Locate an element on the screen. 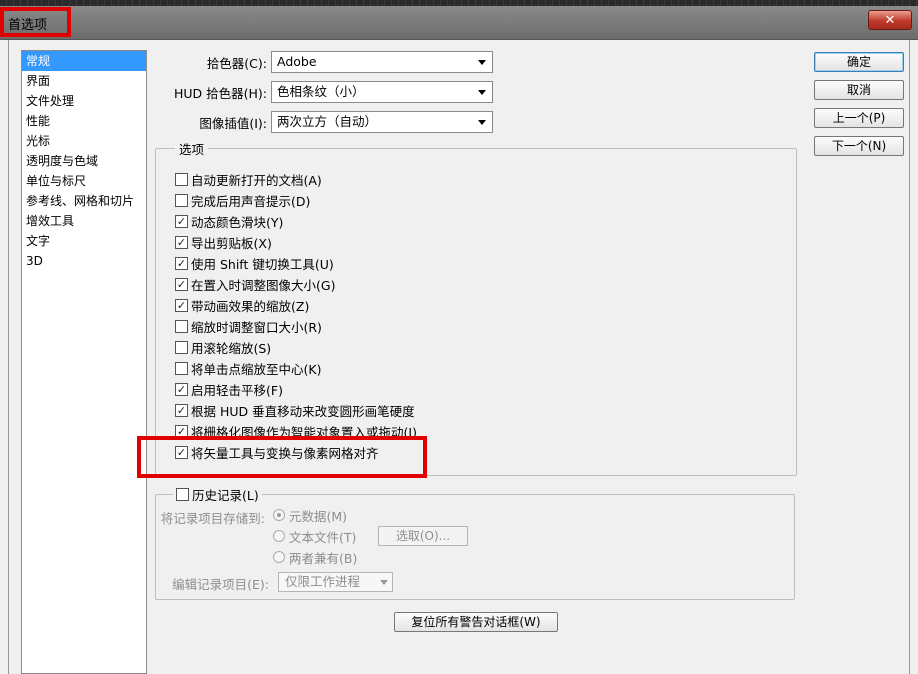  title-highlight-box is located at coordinates (35, 22).